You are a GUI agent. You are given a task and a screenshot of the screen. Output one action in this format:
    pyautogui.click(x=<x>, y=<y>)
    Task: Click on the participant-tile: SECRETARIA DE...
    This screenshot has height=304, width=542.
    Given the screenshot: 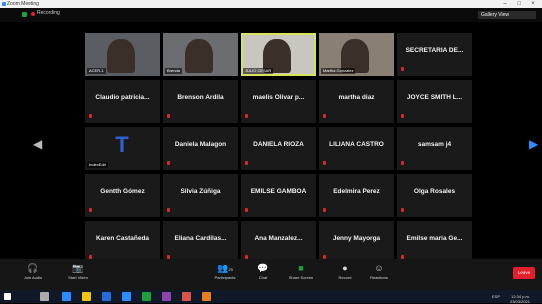 What is the action you would take?
    pyautogui.click(x=434, y=54)
    